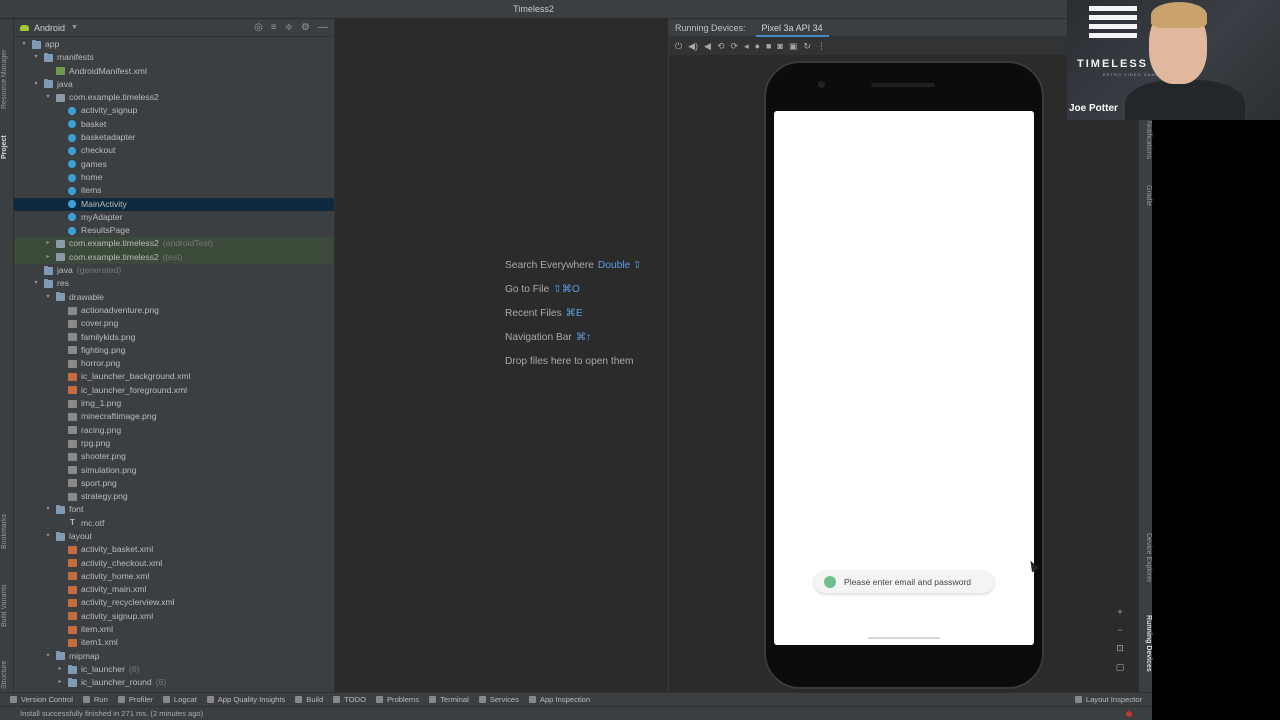 This screenshot has height=720, width=1280. Describe the element at coordinates (349, 699) in the screenshot. I see `tool-todo: TODO` at that location.